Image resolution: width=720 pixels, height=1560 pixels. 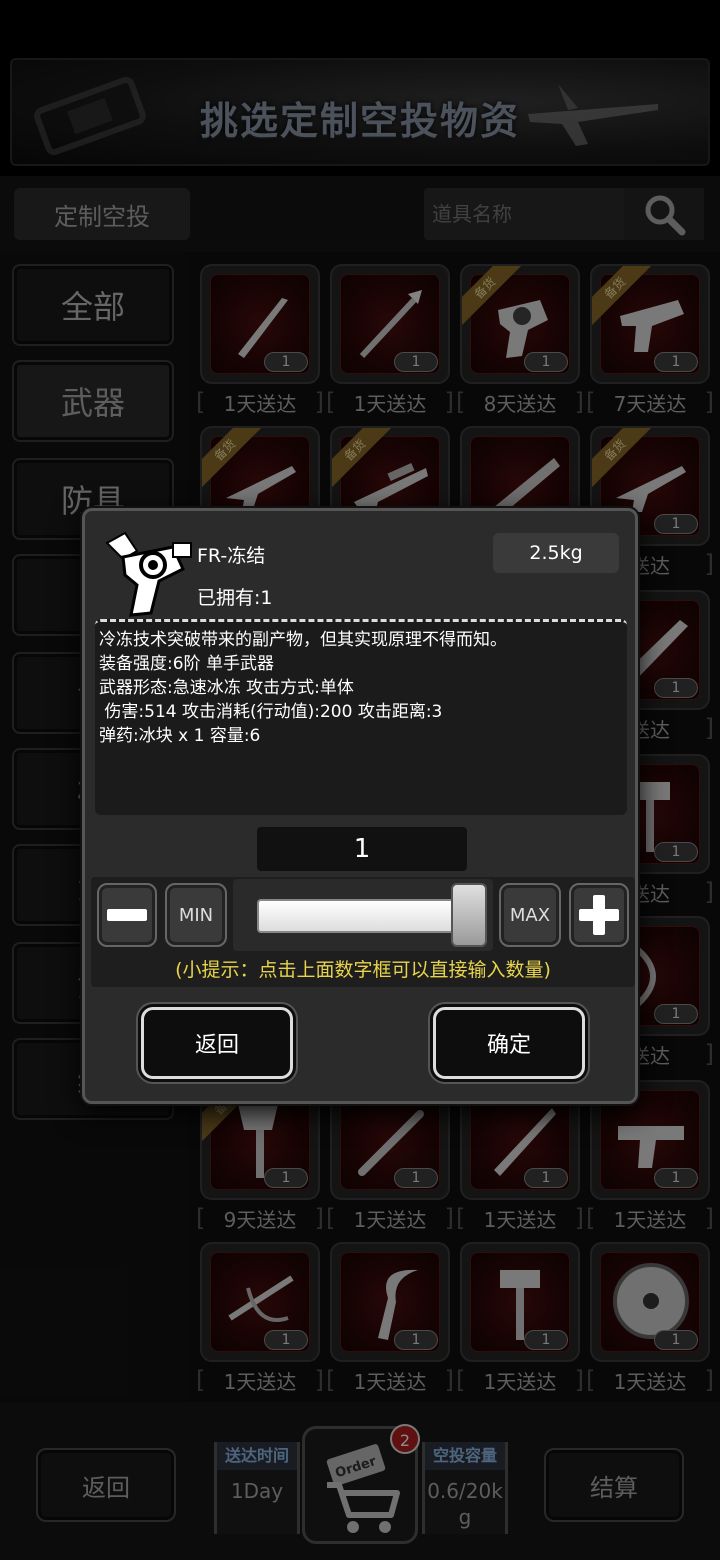 What do you see at coordinates (231, 556) in the screenshot?
I see `item-name: FR-冻结` at bounding box center [231, 556].